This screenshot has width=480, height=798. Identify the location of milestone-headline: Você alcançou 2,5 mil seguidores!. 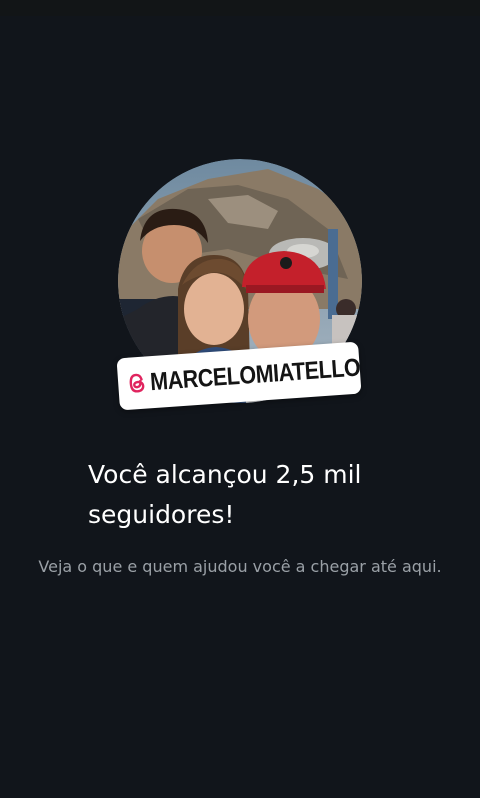
(225, 494).